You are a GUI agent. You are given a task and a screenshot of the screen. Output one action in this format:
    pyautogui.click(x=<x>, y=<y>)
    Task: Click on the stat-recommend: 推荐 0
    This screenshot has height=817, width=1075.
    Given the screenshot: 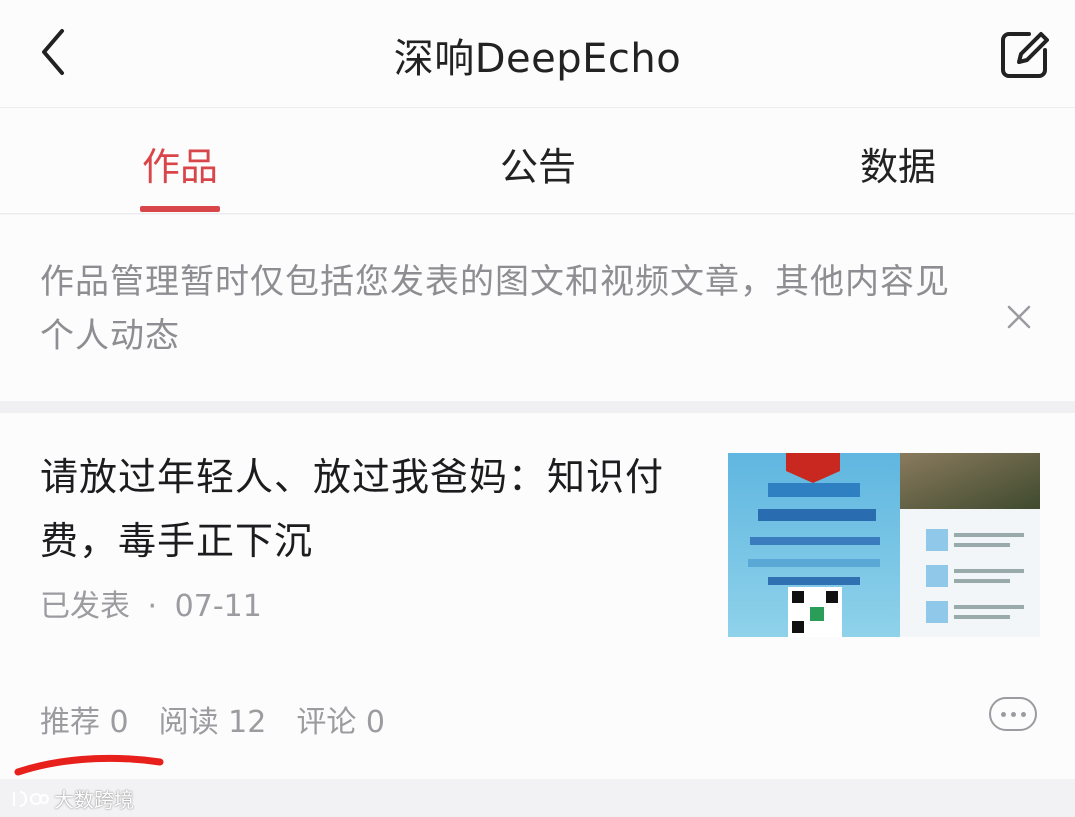 What is the action you would take?
    pyautogui.click(x=84, y=722)
    